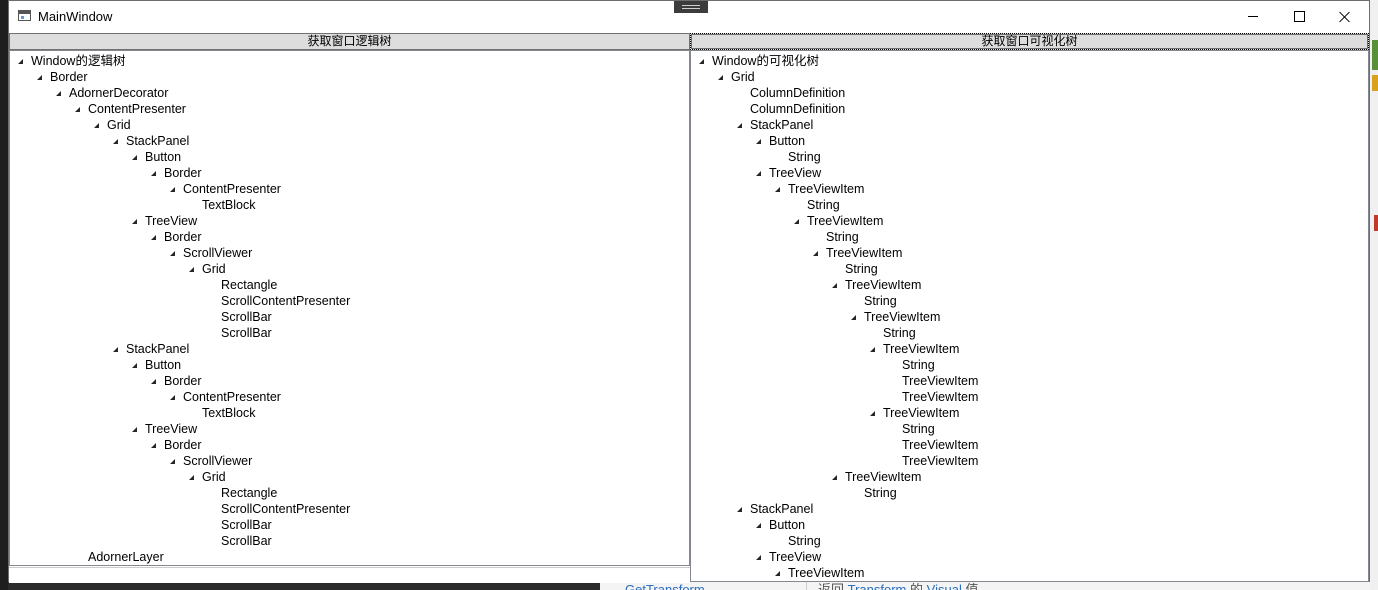  What do you see at coordinates (898, 586) in the screenshot?
I see `background-doc-text: 返回 Transform 的 Visual 值` at bounding box center [898, 586].